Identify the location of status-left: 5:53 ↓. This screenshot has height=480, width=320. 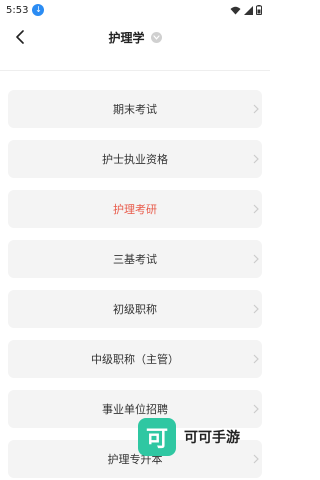
(25, 10).